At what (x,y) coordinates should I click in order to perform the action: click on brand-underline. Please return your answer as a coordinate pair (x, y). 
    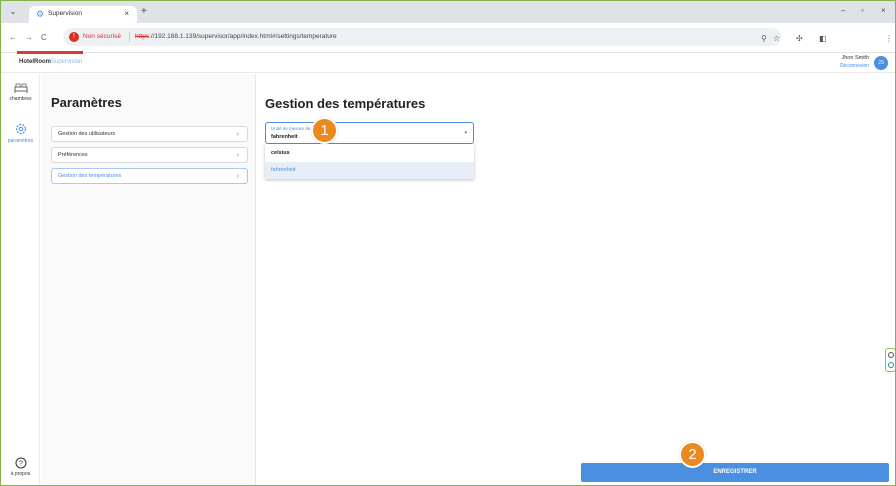
    Looking at the image, I should click on (50, 52).